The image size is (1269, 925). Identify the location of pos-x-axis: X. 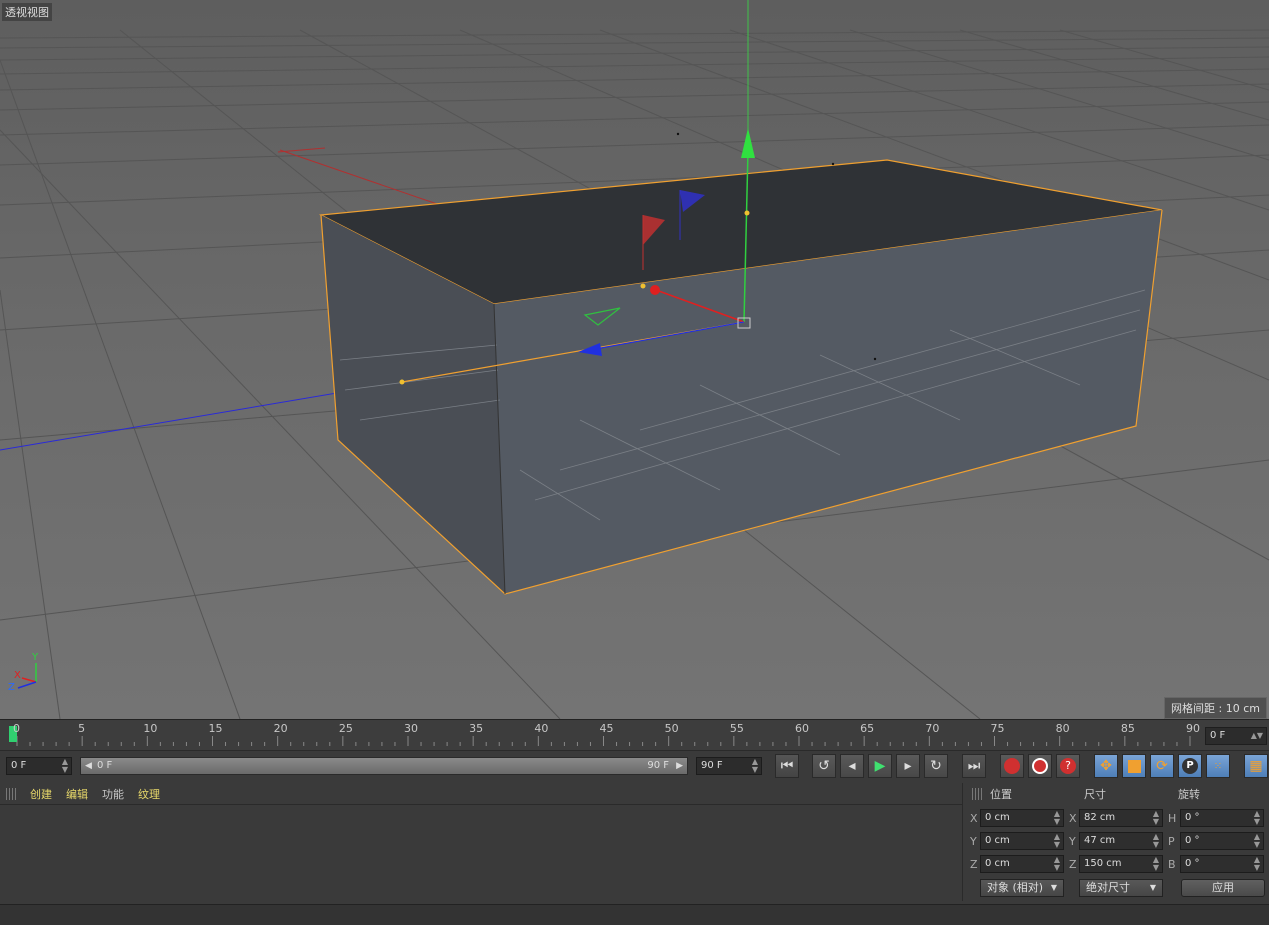
(974, 818).